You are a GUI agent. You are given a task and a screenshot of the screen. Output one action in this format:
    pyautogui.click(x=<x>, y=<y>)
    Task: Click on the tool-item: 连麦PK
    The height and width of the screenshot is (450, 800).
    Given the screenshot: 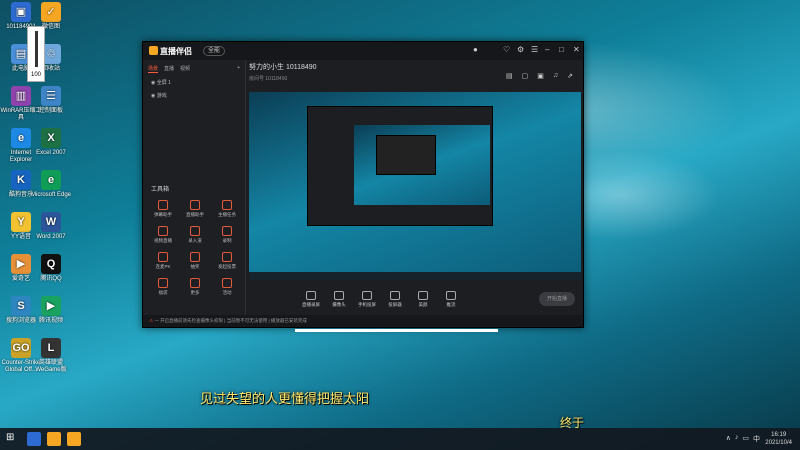 What is the action you would take?
    pyautogui.click(x=163, y=261)
    